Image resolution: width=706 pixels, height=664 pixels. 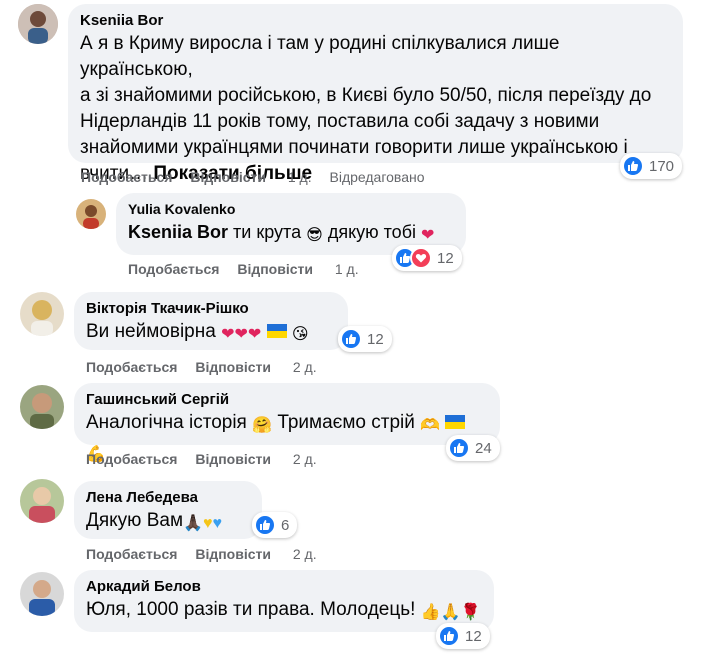 What do you see at coordinates (421, 258) in the screenshot?
I see `love-reaction-icon` at bounding box center [421, 258].